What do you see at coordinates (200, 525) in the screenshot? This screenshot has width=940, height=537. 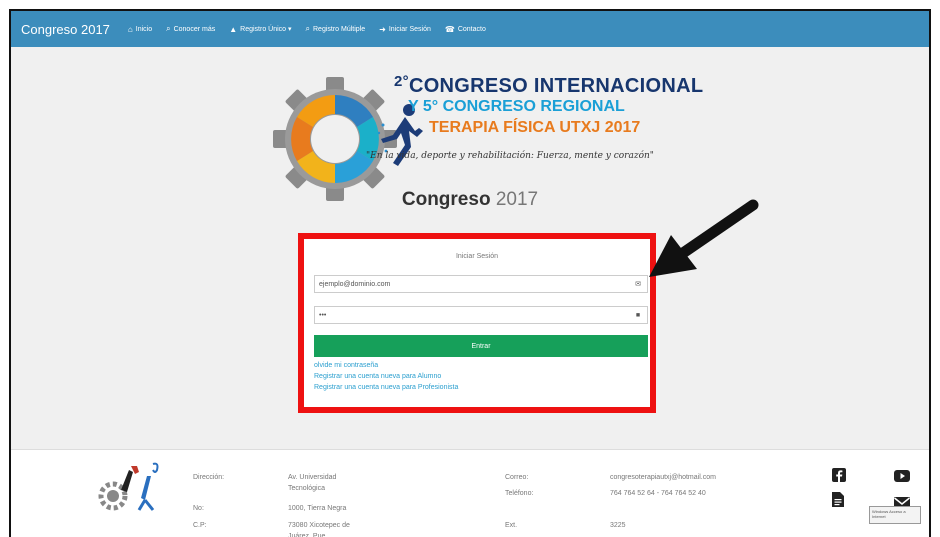 I see `postal-code-label: C.P:` at bounding box center [200, 525].